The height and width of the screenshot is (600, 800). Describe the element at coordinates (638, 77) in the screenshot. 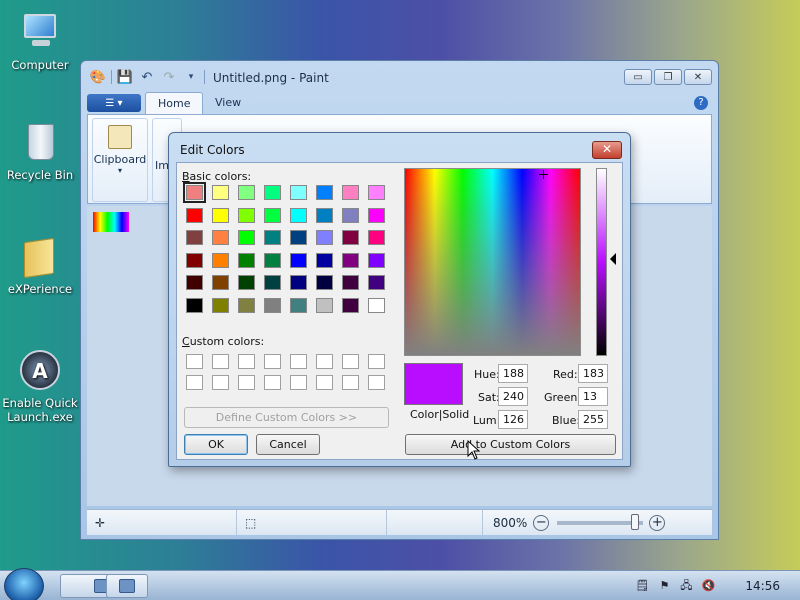

I see `minimize-button: ▭` at that location.